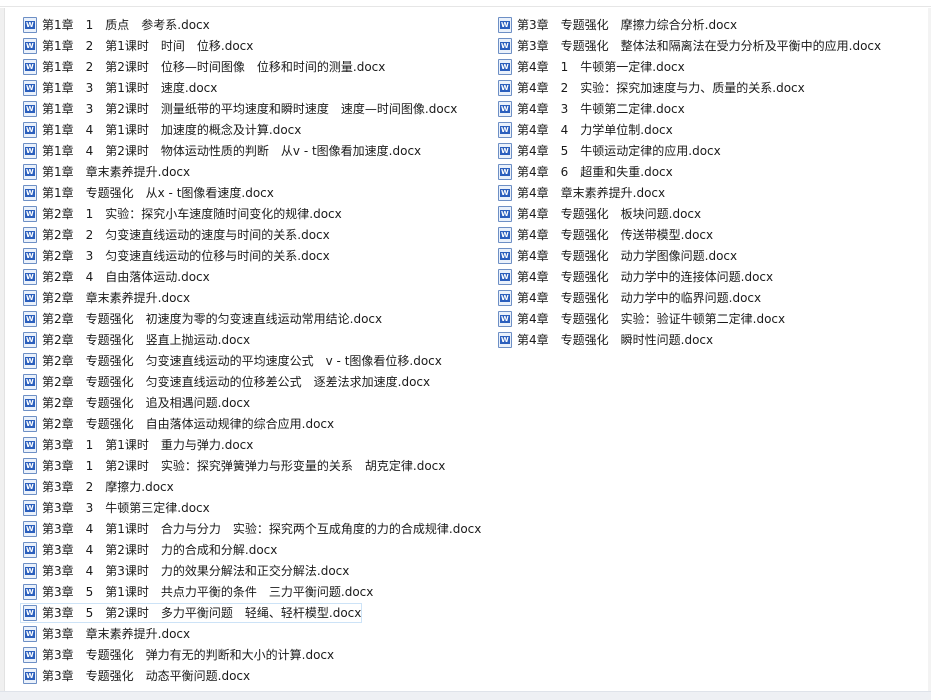 The width and height of the screenshot is (931, 700). What do you see at coordinates (250, 361) in the screenshot?
I see `file-item: 第2章 专题强化 匀变速直线运动的平均速度公式 v - t图像看位移.docx` at bounding box center [250, 361].